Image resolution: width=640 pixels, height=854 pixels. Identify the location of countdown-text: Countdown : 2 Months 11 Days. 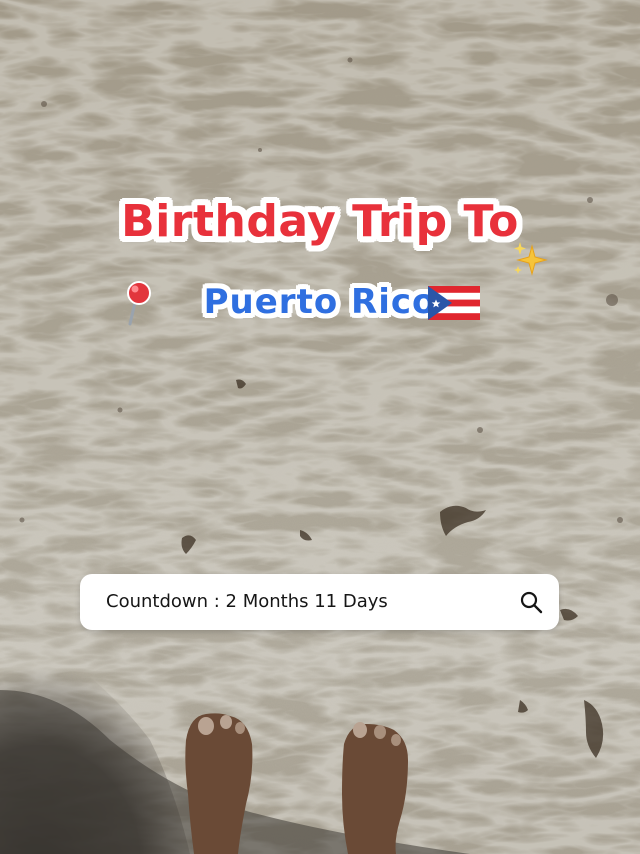
(247, 601).